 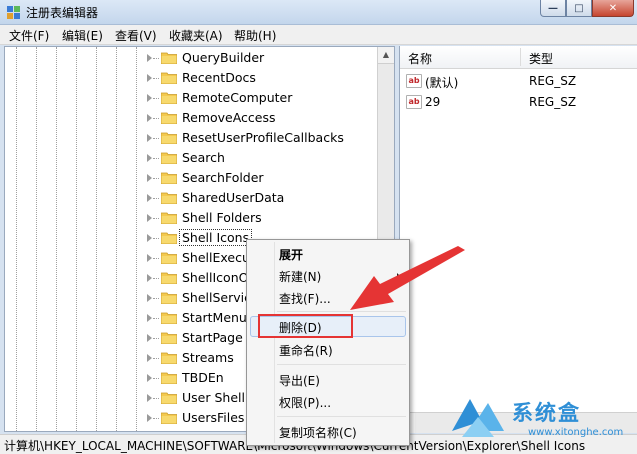 What do you see at coordinates (386, 55) in the screenshot?
I see `scroll-up-icon: ▲` at bounding box center [386, 55].